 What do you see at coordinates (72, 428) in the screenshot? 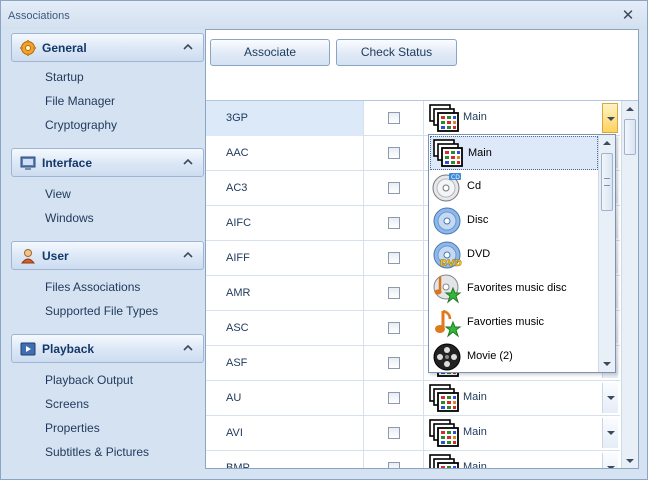
I see `nav-item-properties: Properties` at bounding box center [72, 428].